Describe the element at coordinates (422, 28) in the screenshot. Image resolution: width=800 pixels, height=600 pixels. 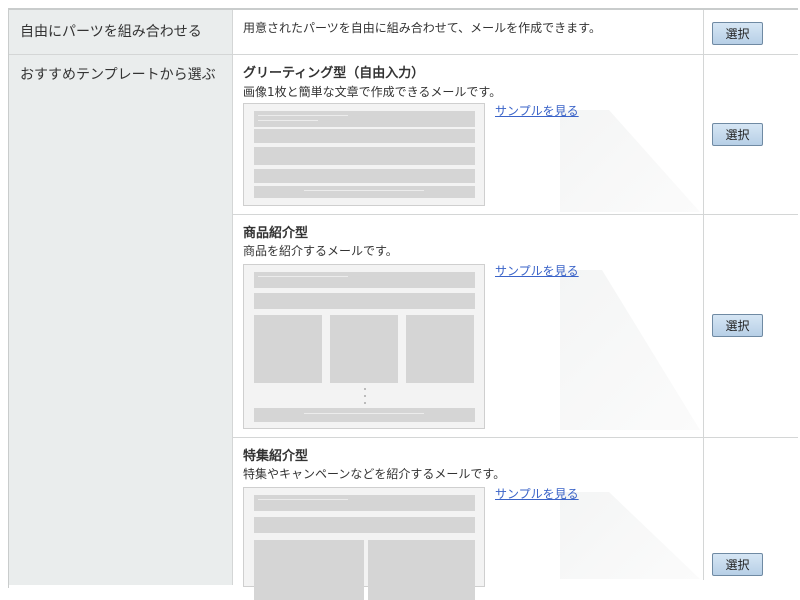
I see `free-parts-description: 用意されたパーツを自由に組み合わせて、メールを作成できます。` at that location.